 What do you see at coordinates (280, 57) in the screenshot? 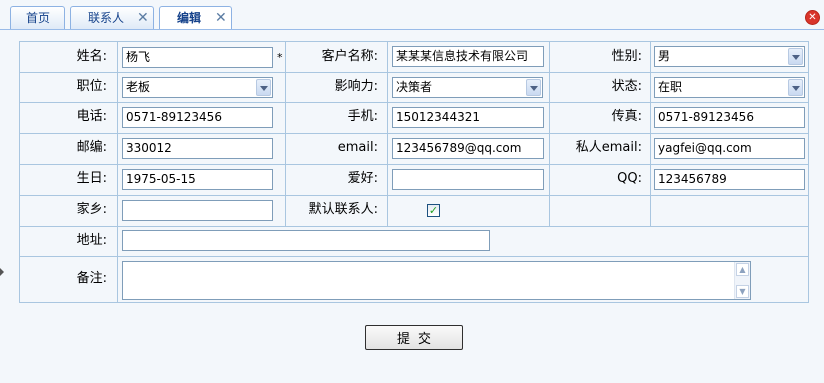
I see `required-mark: *` at bounding box center [280, 57].